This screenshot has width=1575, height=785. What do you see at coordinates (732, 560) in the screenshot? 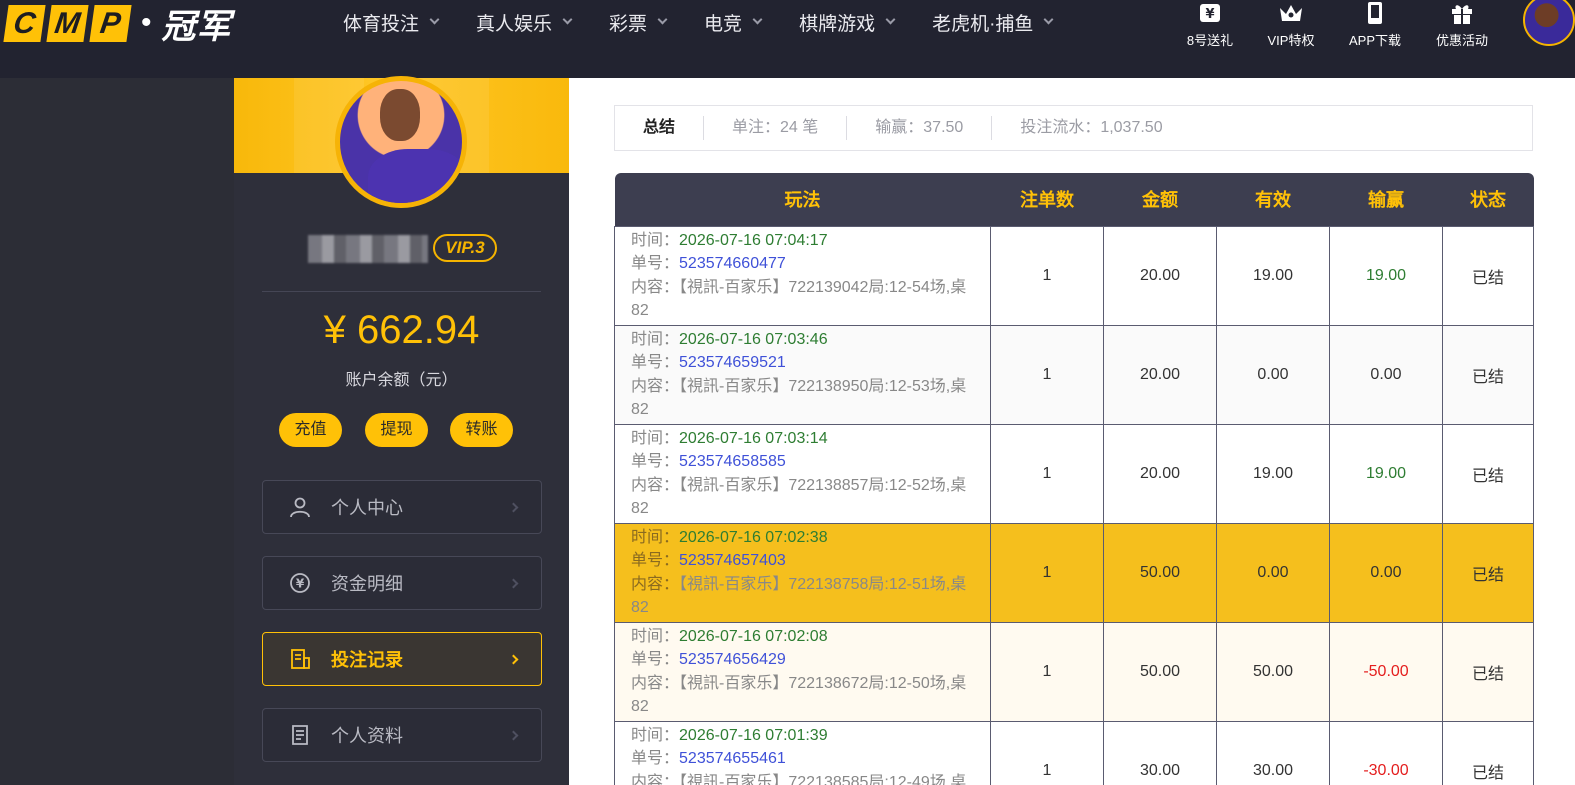
I see `bet-id-link: 523574657403` at bounding box center [732, 560].